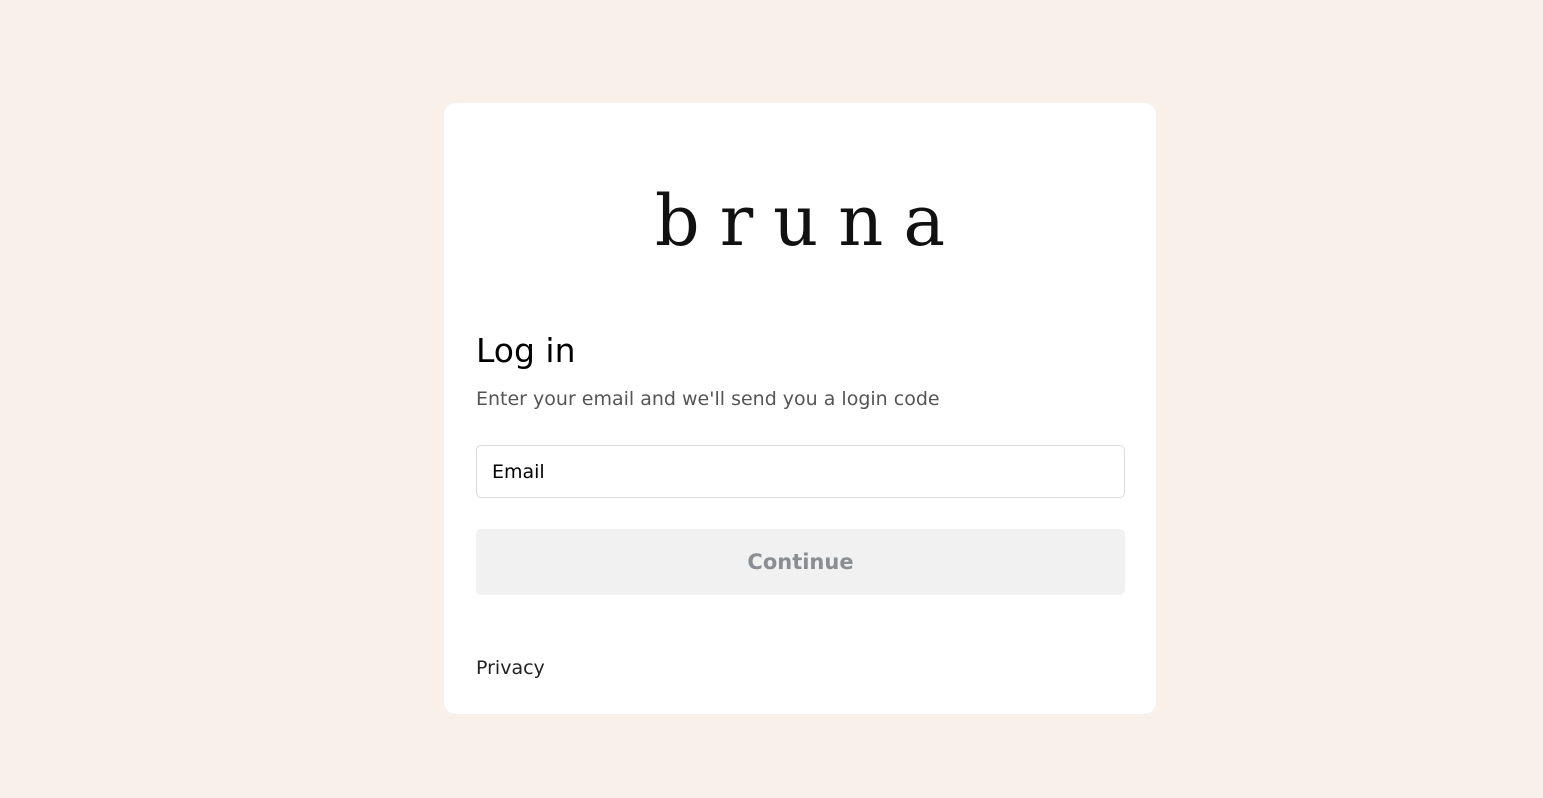 The width and height of the screenshot is (1543, 798). What do you see at coordinates (526, 350) in the screenshot?
I see `page-title: Log in` at bounding box center [526, 350].